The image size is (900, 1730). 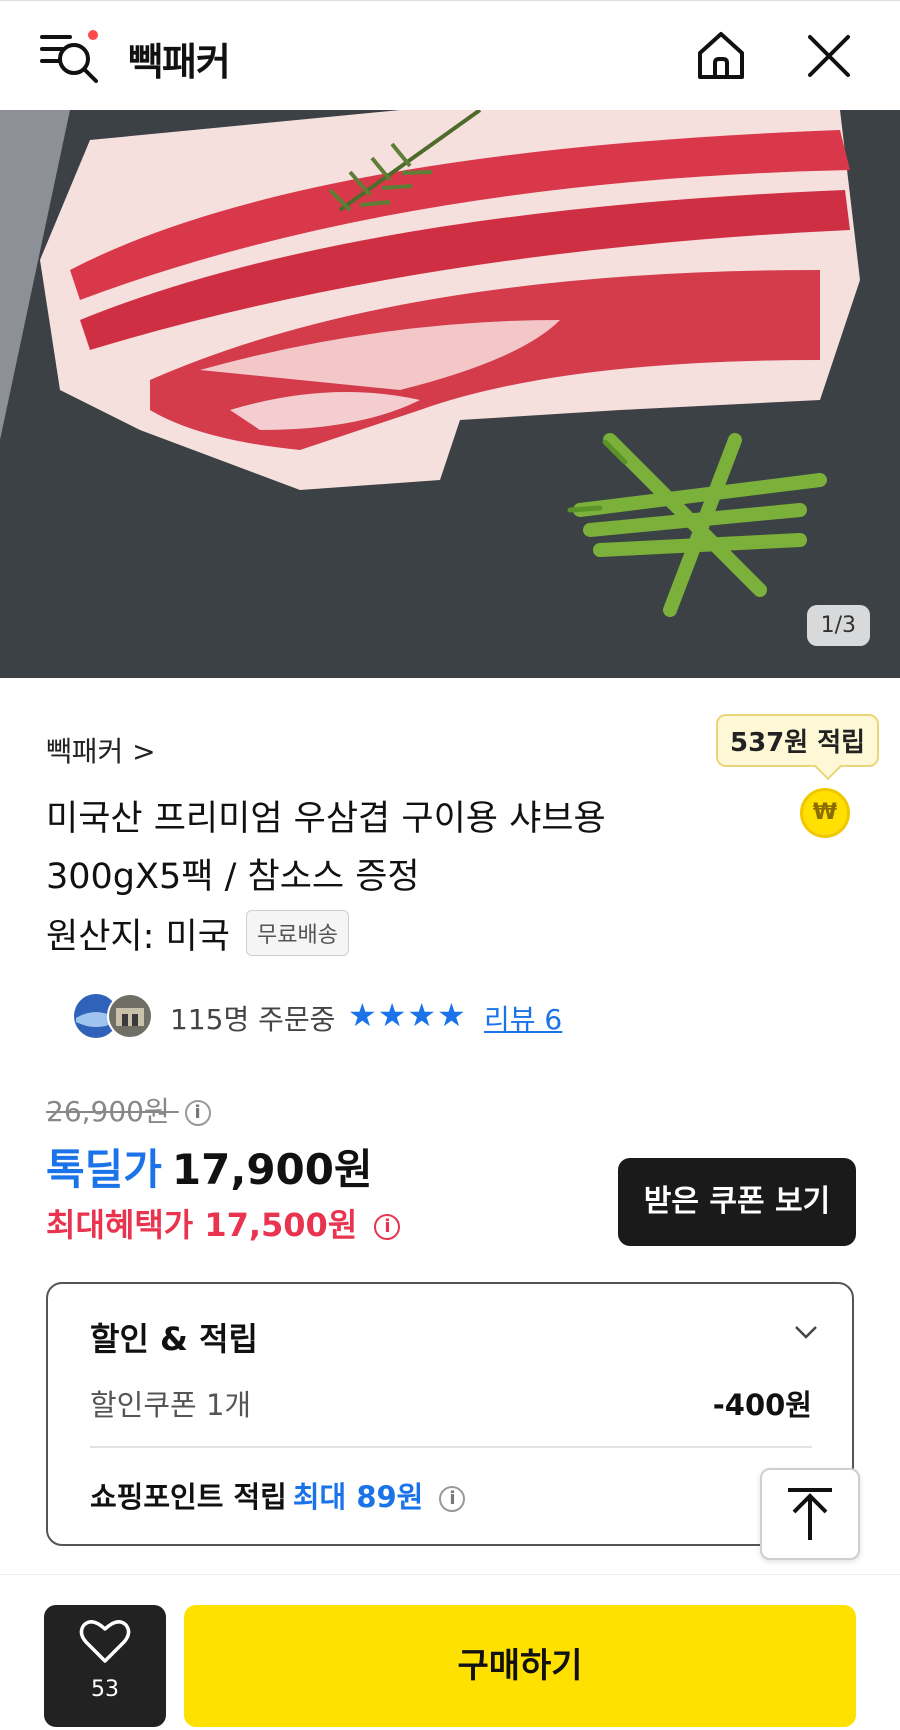 What do you see at coordinates (829, 56) in the screenshot?
I see `close-icon` at bounding box center [829, 56].